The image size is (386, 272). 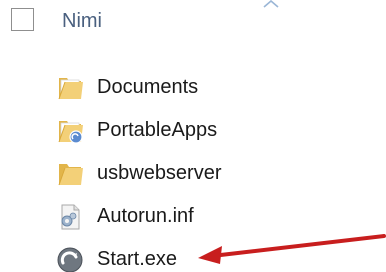 What do you see at coordinates (82, 21) in the screenshot?
I see `column-header-name: Nimi` at bounding box center [82, 21].